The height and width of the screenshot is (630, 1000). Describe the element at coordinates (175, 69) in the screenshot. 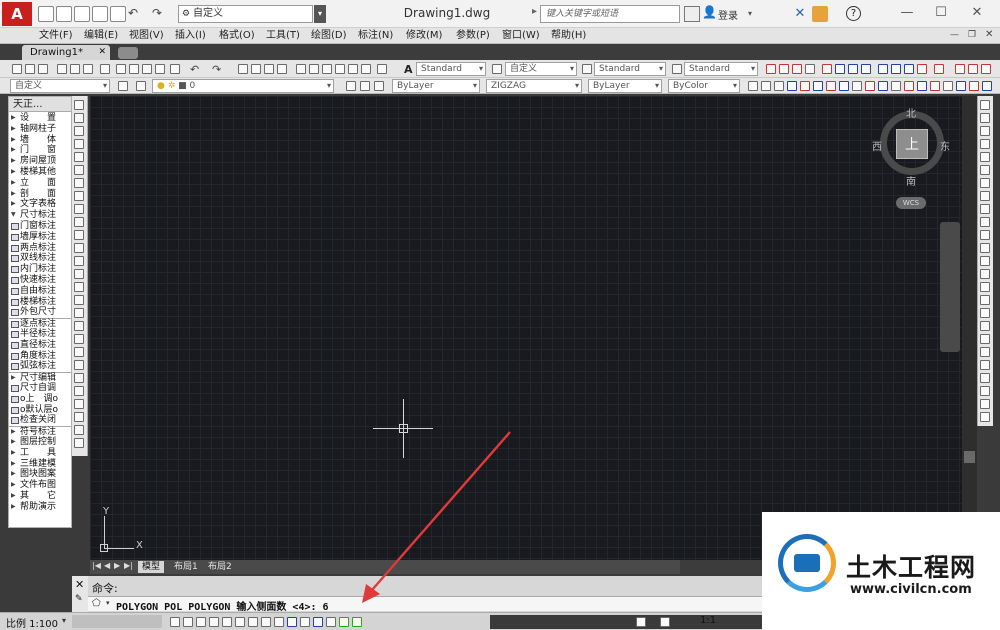

I see `block-editor-icon` at that location.